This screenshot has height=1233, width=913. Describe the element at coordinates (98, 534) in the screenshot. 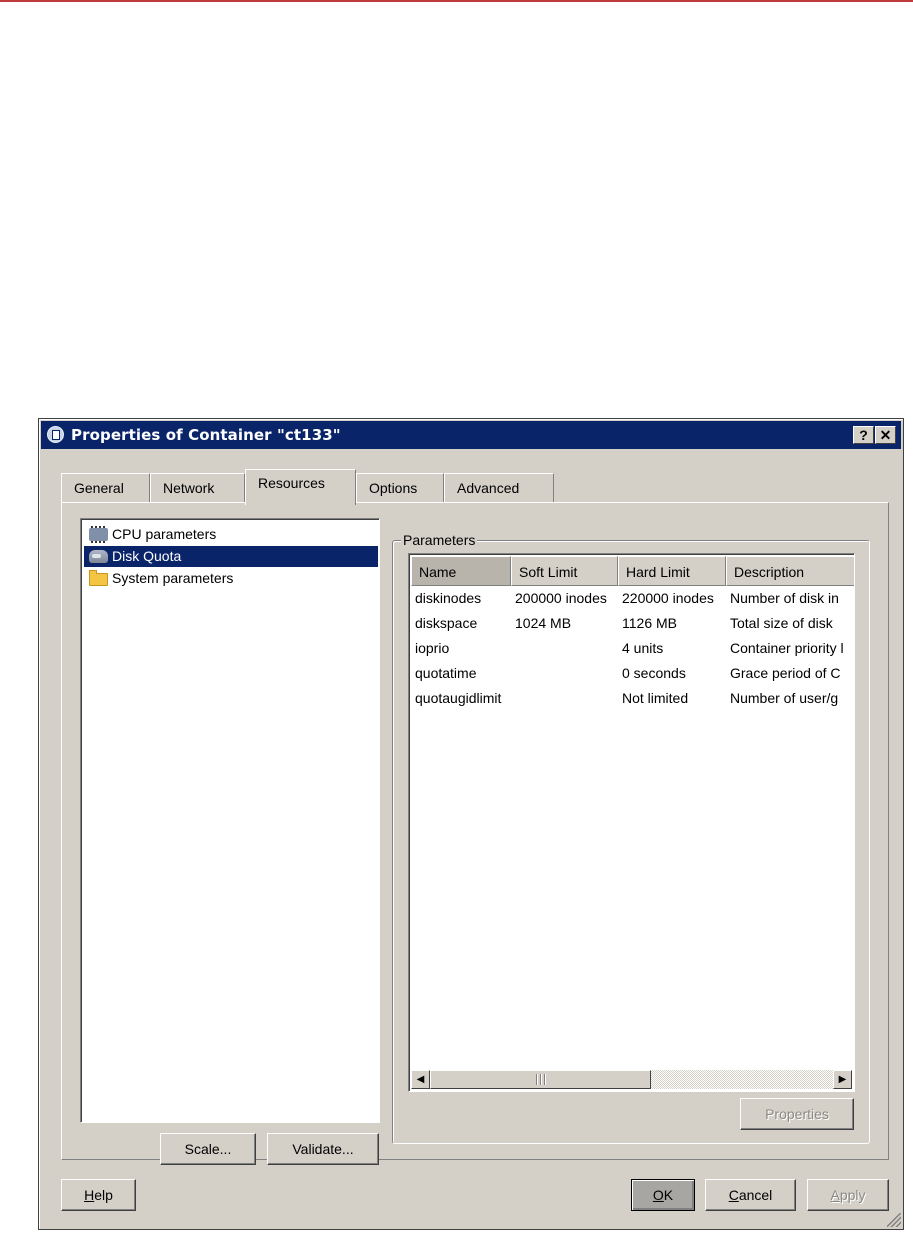

I see `cpu-chip-icon` at that location.